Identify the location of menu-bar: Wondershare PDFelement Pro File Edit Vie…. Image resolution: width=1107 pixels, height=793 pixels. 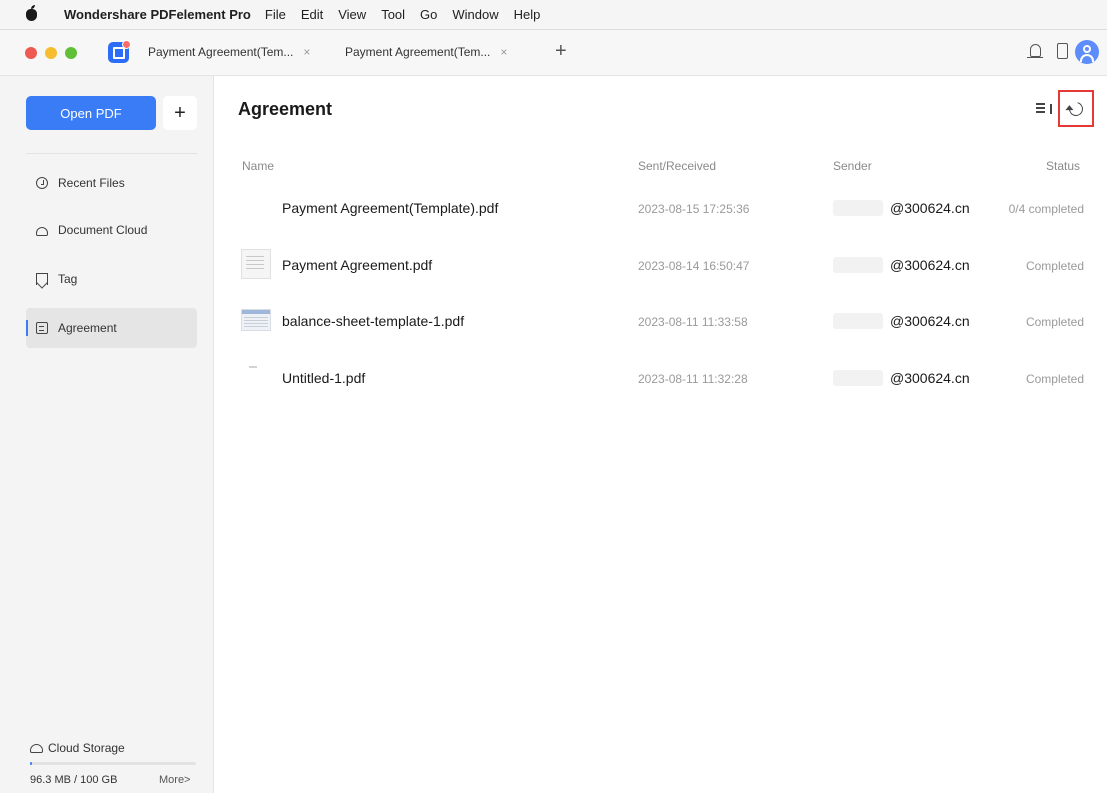
(553, 15).